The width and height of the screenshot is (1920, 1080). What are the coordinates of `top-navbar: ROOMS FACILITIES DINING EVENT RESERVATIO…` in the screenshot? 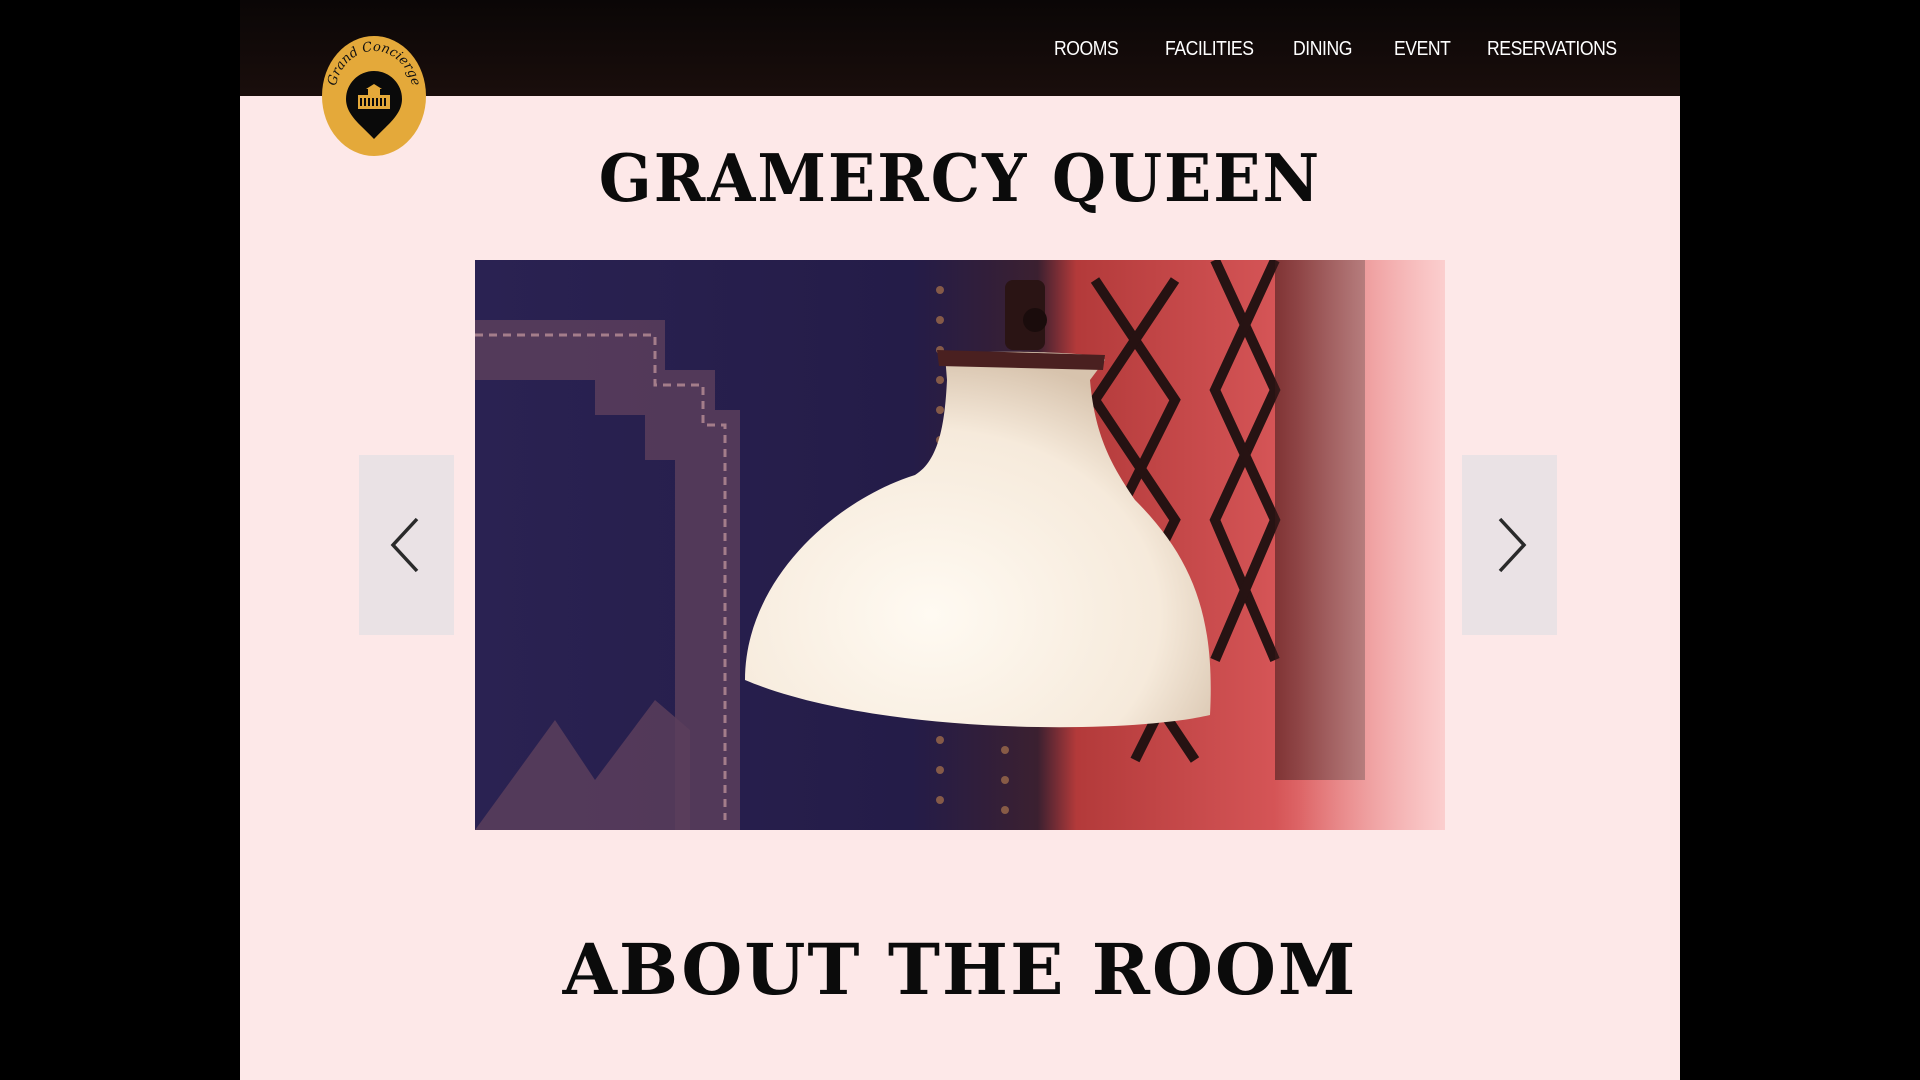 It's located at (960, 48).